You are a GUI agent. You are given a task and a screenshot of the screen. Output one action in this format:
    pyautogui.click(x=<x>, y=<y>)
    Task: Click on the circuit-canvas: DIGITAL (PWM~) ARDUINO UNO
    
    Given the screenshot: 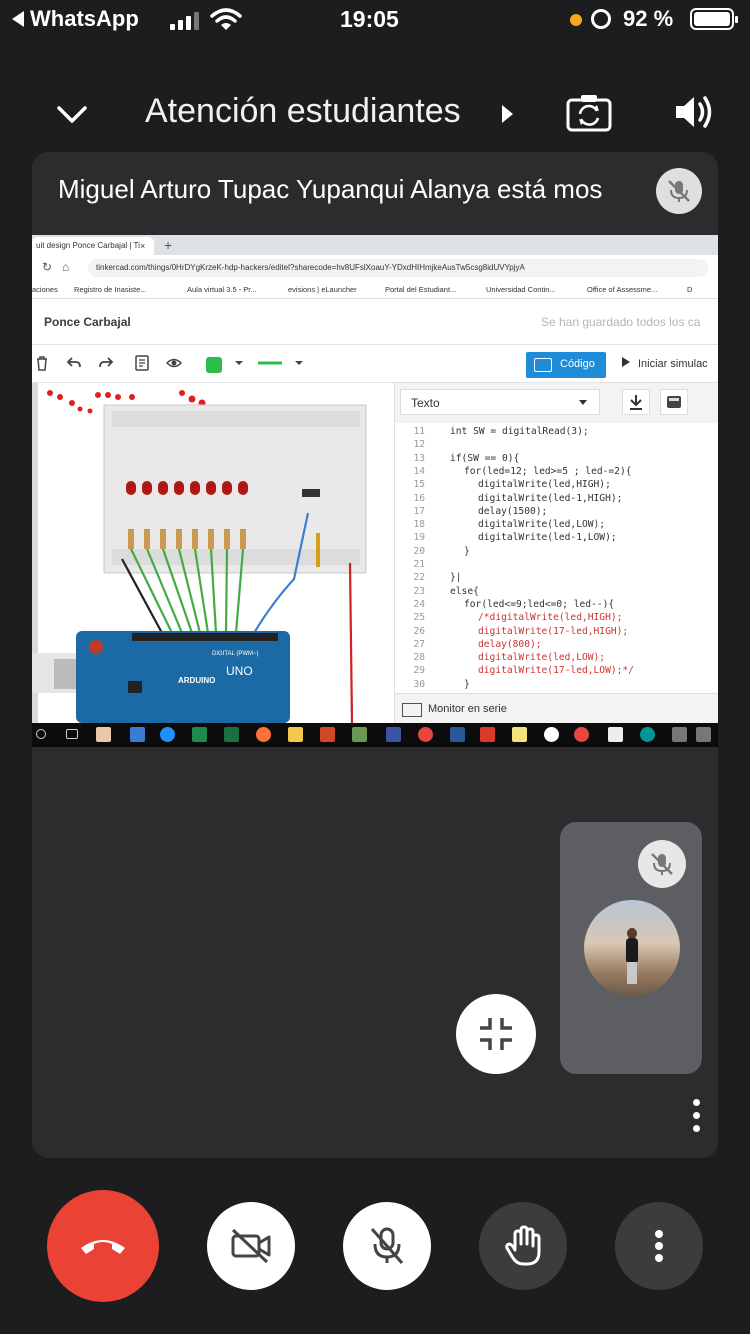 What is the action you would take?
    pyautogui.click(x=213, y=553)
    